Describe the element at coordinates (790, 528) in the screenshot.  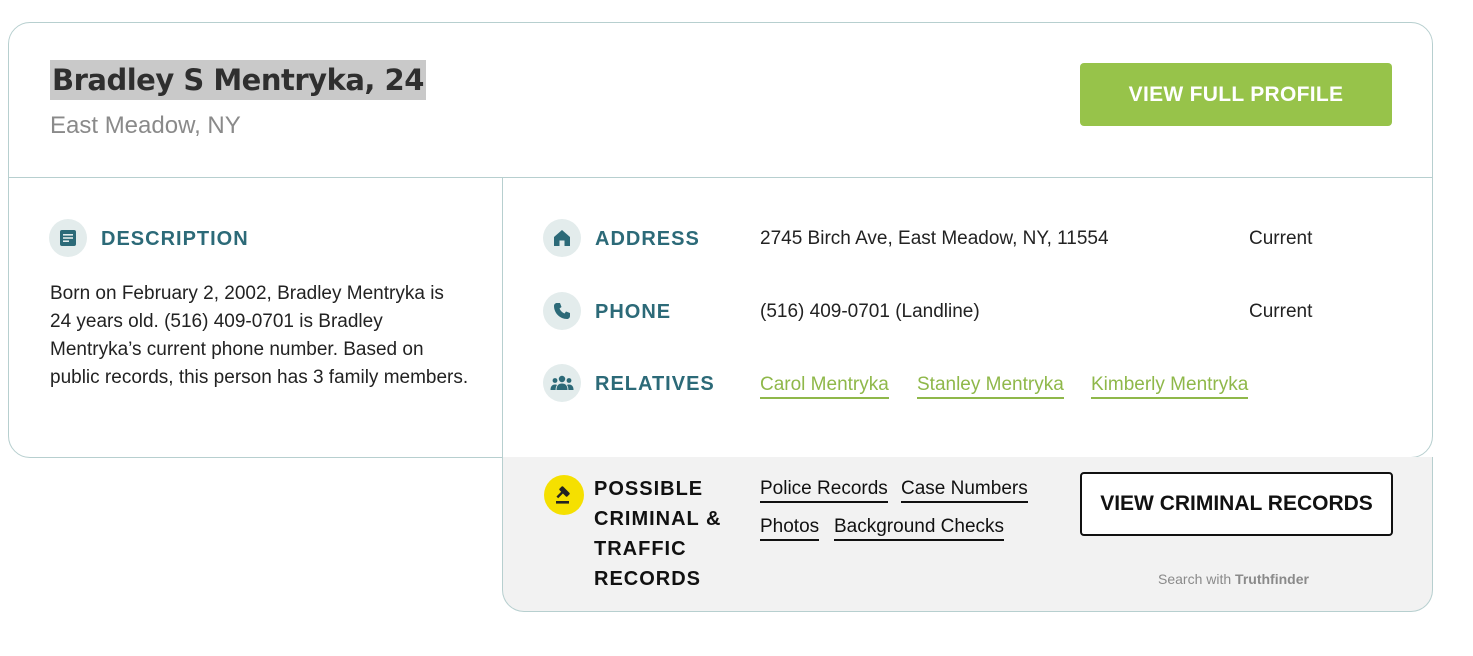
I see `photos-link: Photos` at that location.